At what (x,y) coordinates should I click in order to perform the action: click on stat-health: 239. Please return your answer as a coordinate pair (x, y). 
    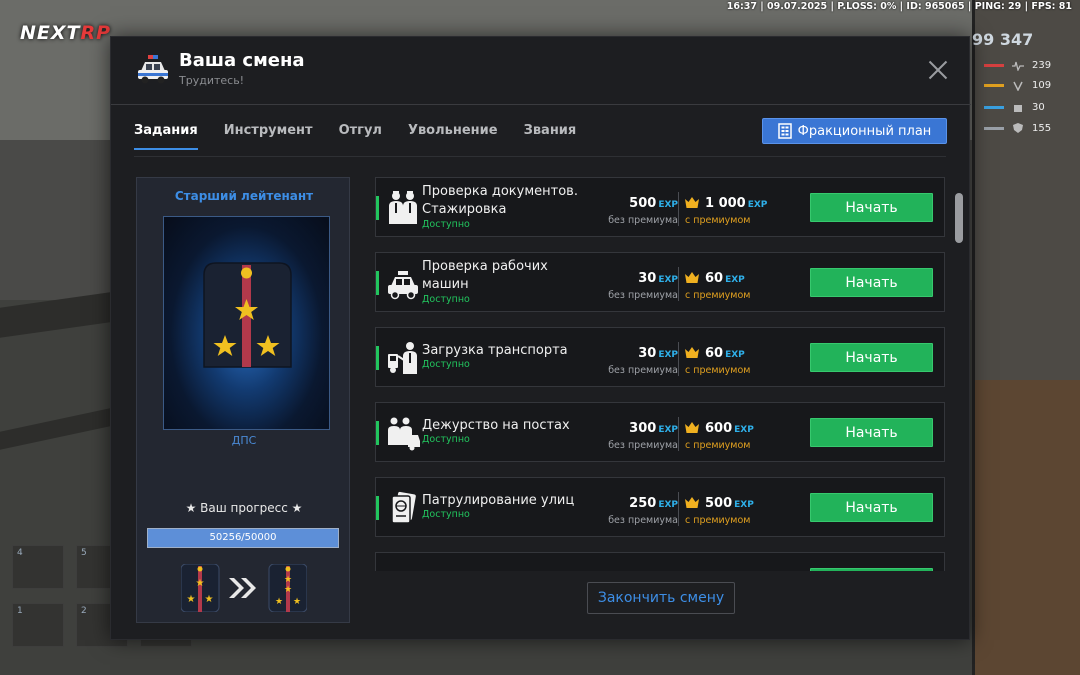
    Looking at the image, I should click on (1017, 65).